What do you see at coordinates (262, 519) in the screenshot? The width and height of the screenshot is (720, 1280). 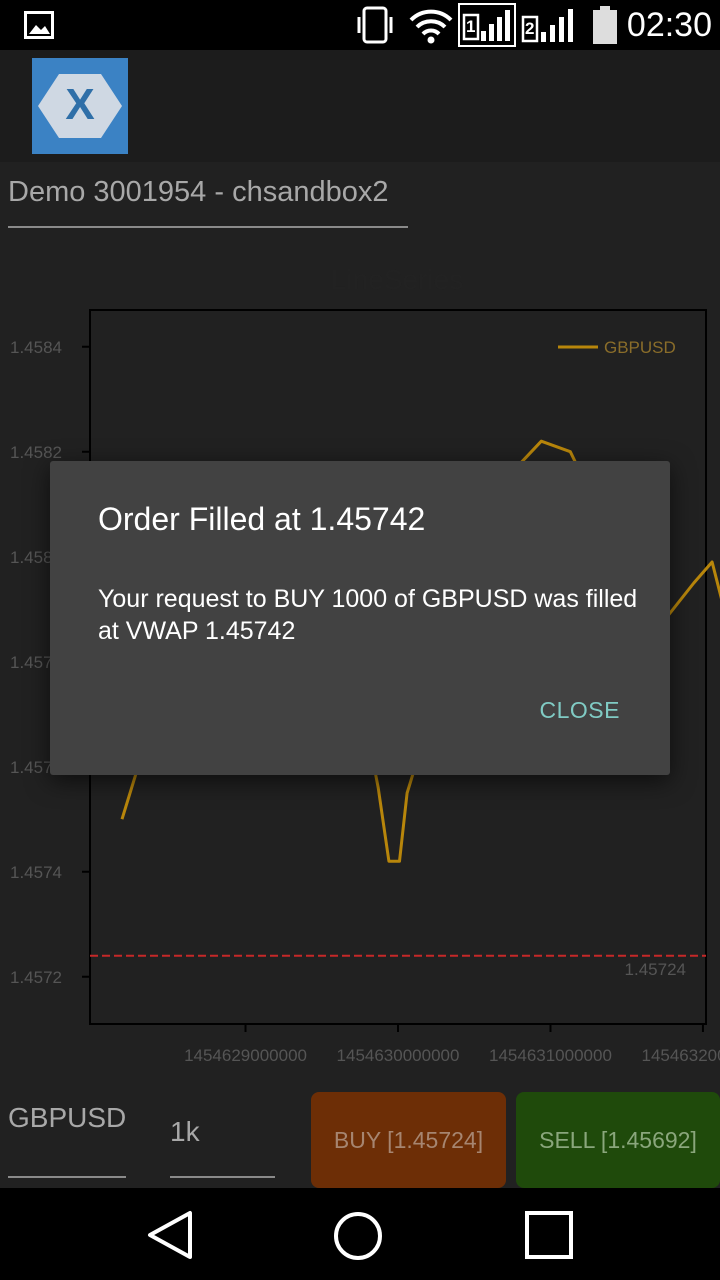 I see `dialog-title: Order Filled at 1.45742` at bounding box center [262, 519].